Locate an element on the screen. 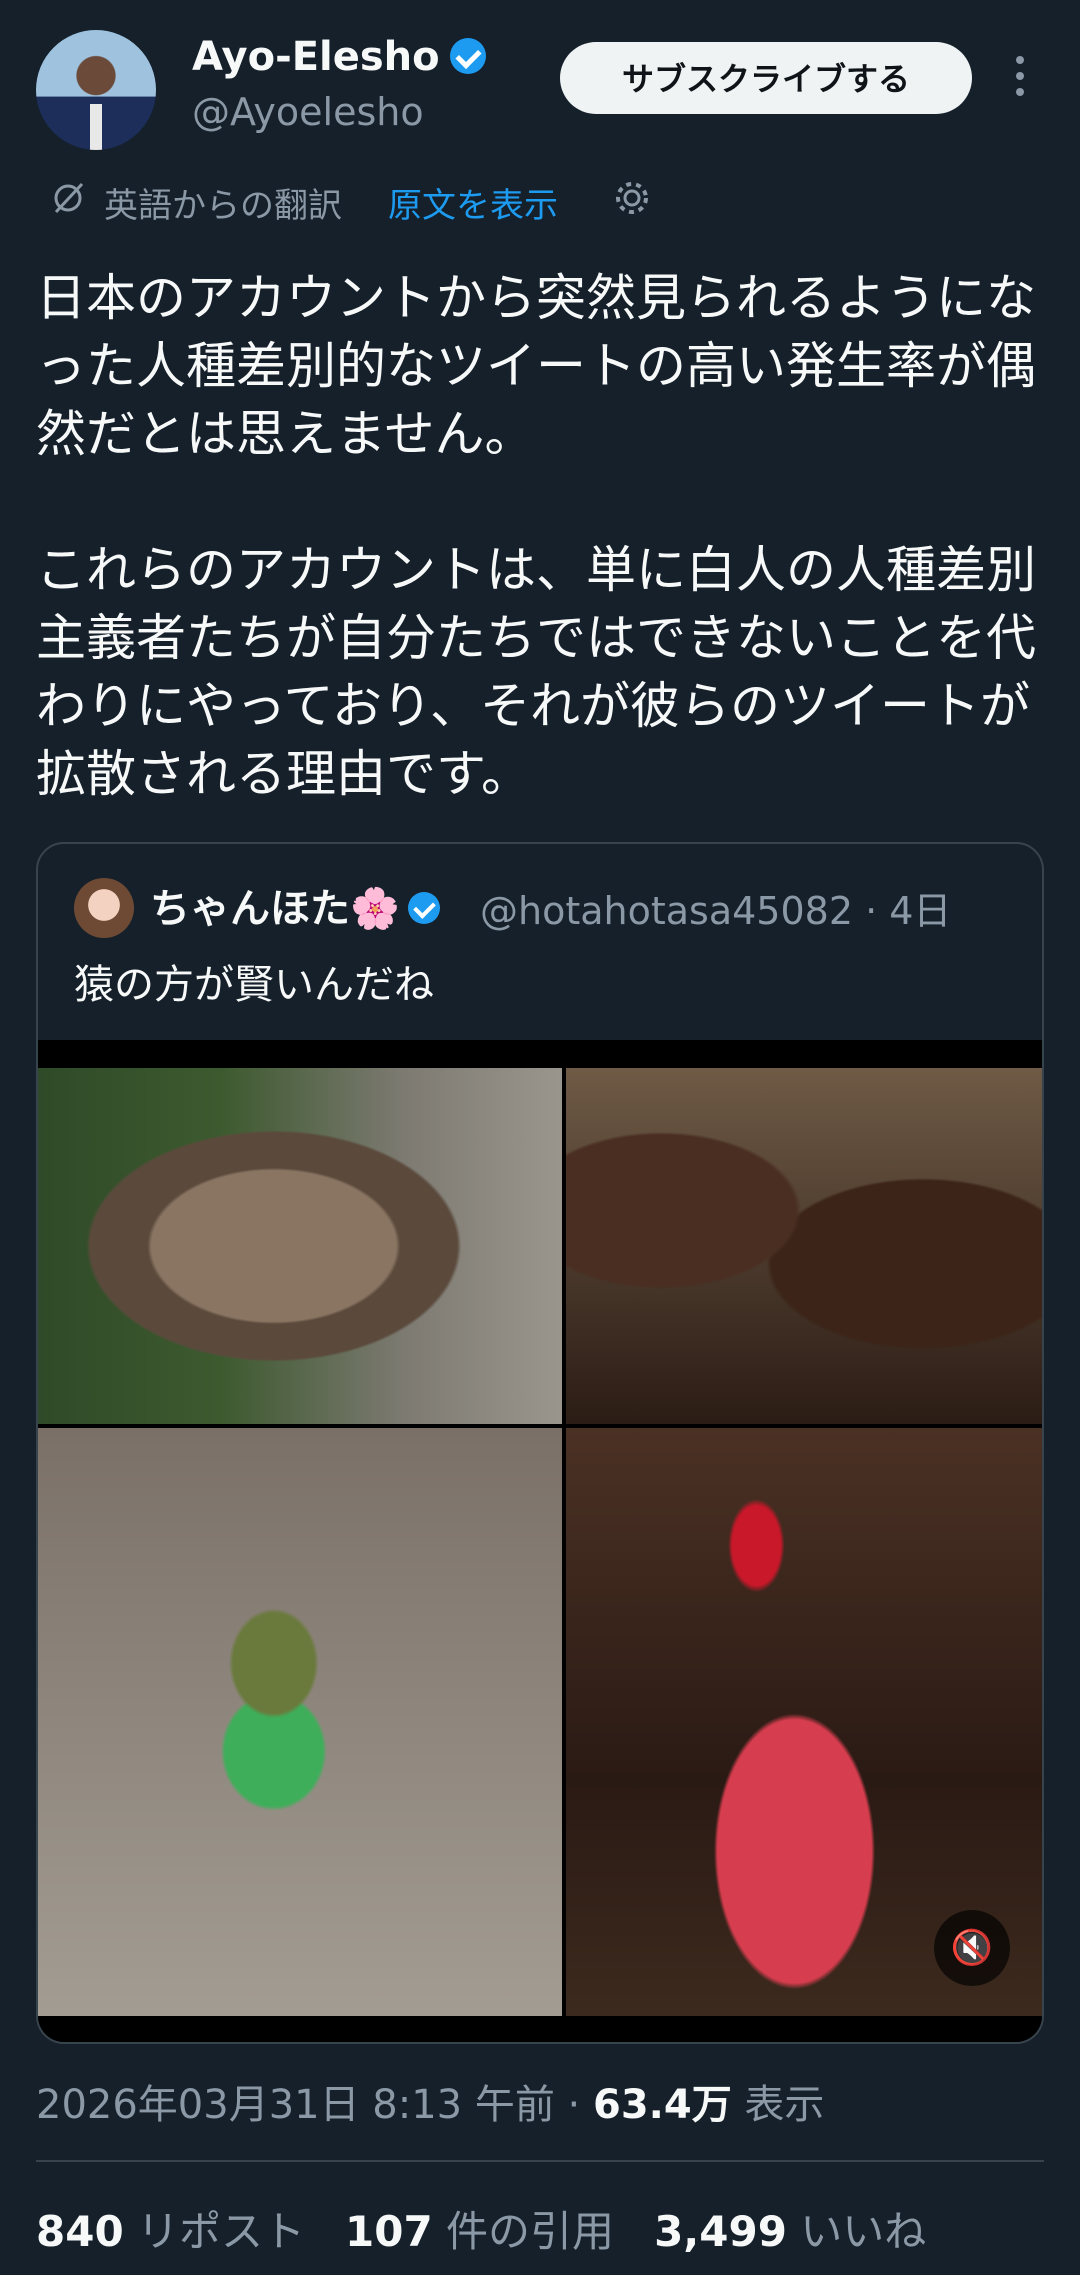  reposts-label: リポスト is located at coordinates (214, 2231).